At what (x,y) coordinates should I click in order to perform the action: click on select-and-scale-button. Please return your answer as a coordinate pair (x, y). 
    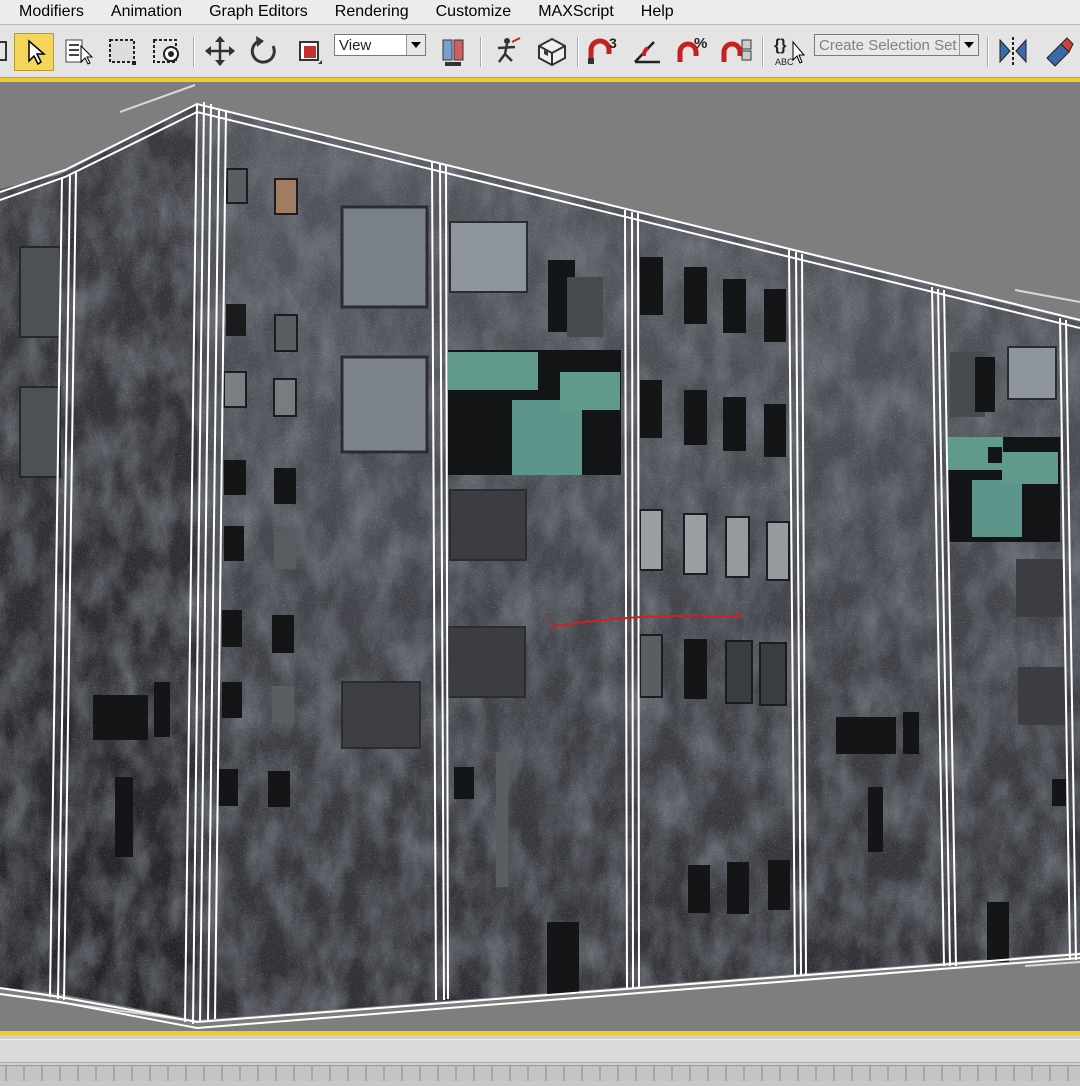
    Looking at the image, I should click on (309, 51).